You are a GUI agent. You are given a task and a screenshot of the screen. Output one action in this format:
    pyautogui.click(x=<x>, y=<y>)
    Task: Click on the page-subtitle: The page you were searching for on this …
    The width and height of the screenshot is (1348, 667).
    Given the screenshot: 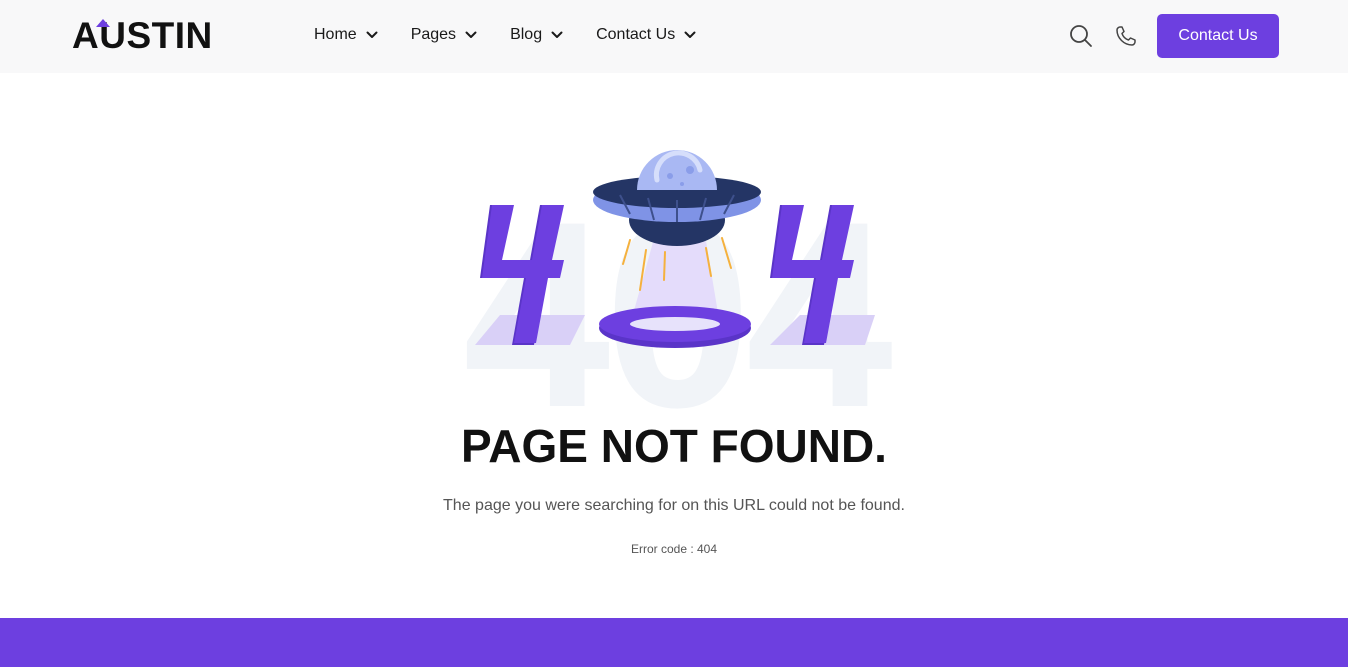 What is the action you would take?
    pyautogui.click(x=674, y=505)
    